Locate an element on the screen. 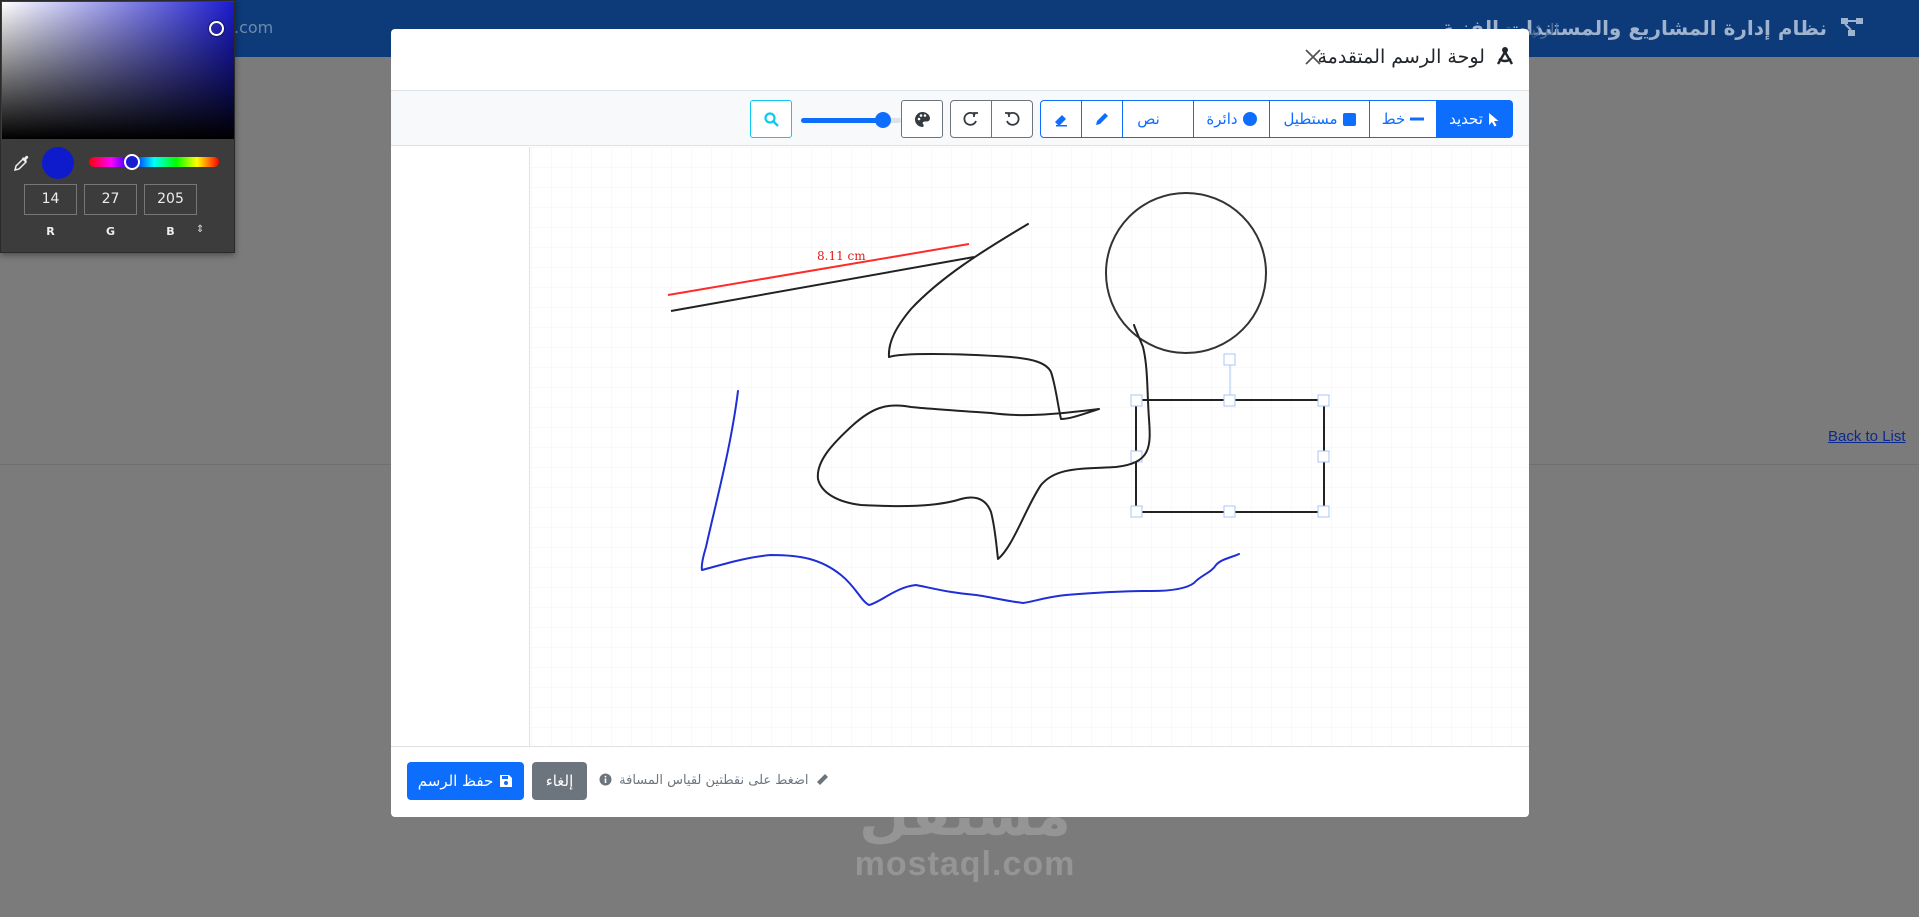 The height and width of the screenshot is (917, 1919). pencil-icon is located at coordinates (1102, 119).